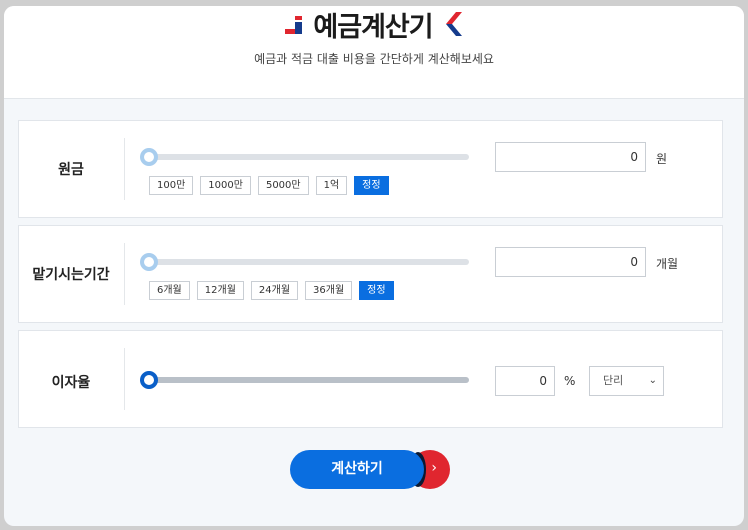 The image size is (748, 530). I want to click on principal-slider, so click(308, 157).